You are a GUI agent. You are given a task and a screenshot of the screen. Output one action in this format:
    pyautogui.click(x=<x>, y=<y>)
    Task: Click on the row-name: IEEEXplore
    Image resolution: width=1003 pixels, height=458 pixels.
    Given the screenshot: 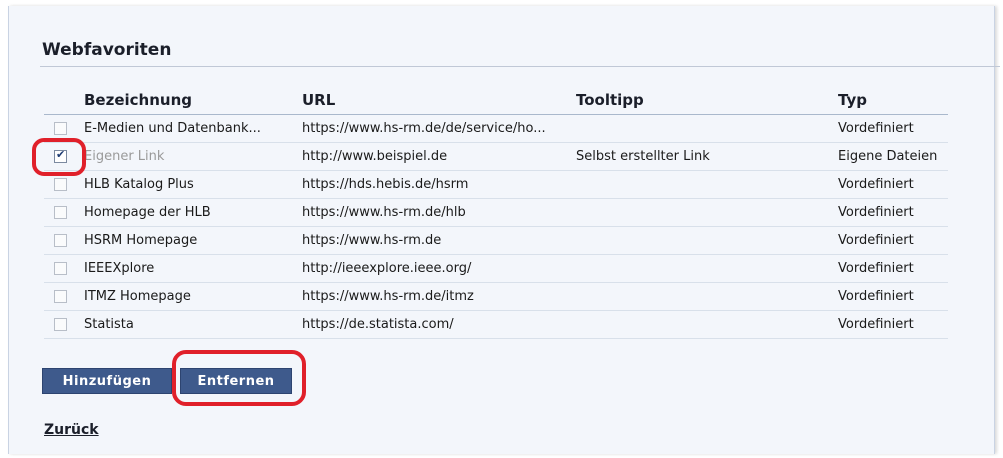 What is the action you would take?
    pyautogui.click(x=193, y=268)
    